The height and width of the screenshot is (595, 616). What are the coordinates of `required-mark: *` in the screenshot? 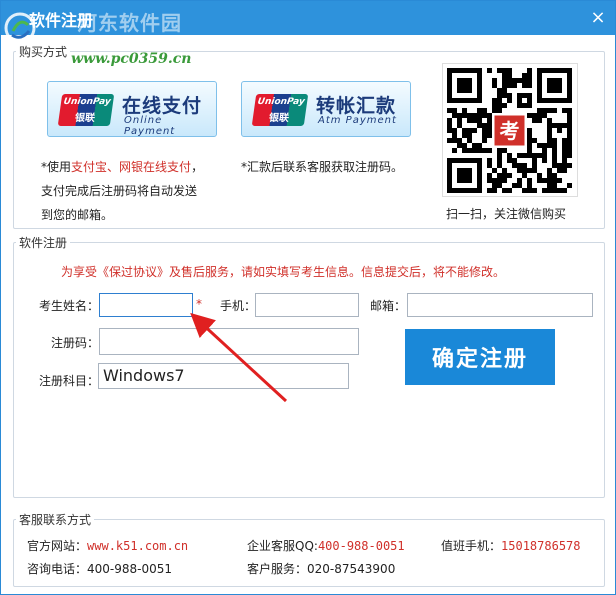 It's located at (199, 304).